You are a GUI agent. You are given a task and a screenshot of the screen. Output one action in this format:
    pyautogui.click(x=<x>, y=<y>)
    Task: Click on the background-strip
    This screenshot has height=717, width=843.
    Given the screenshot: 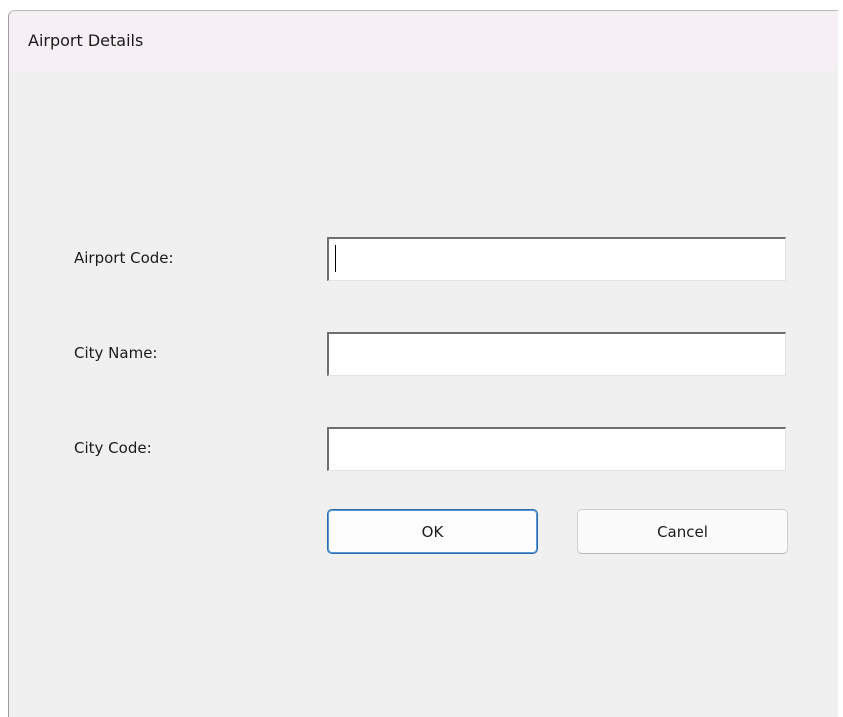 What is the action you would take?
    pyautogui.click(x=421, y=5)
    